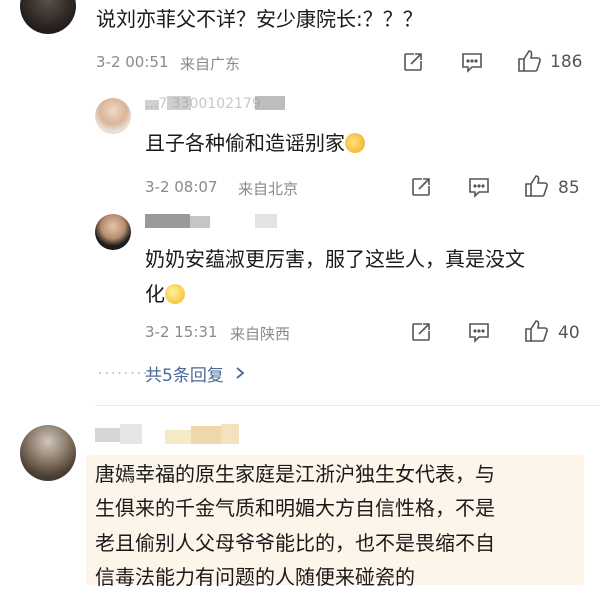 The width and height of the screenshot is (600, 592). Describe the element at coordinates (175, 294) in the screenshot. I see `smile-emoji` at that location.